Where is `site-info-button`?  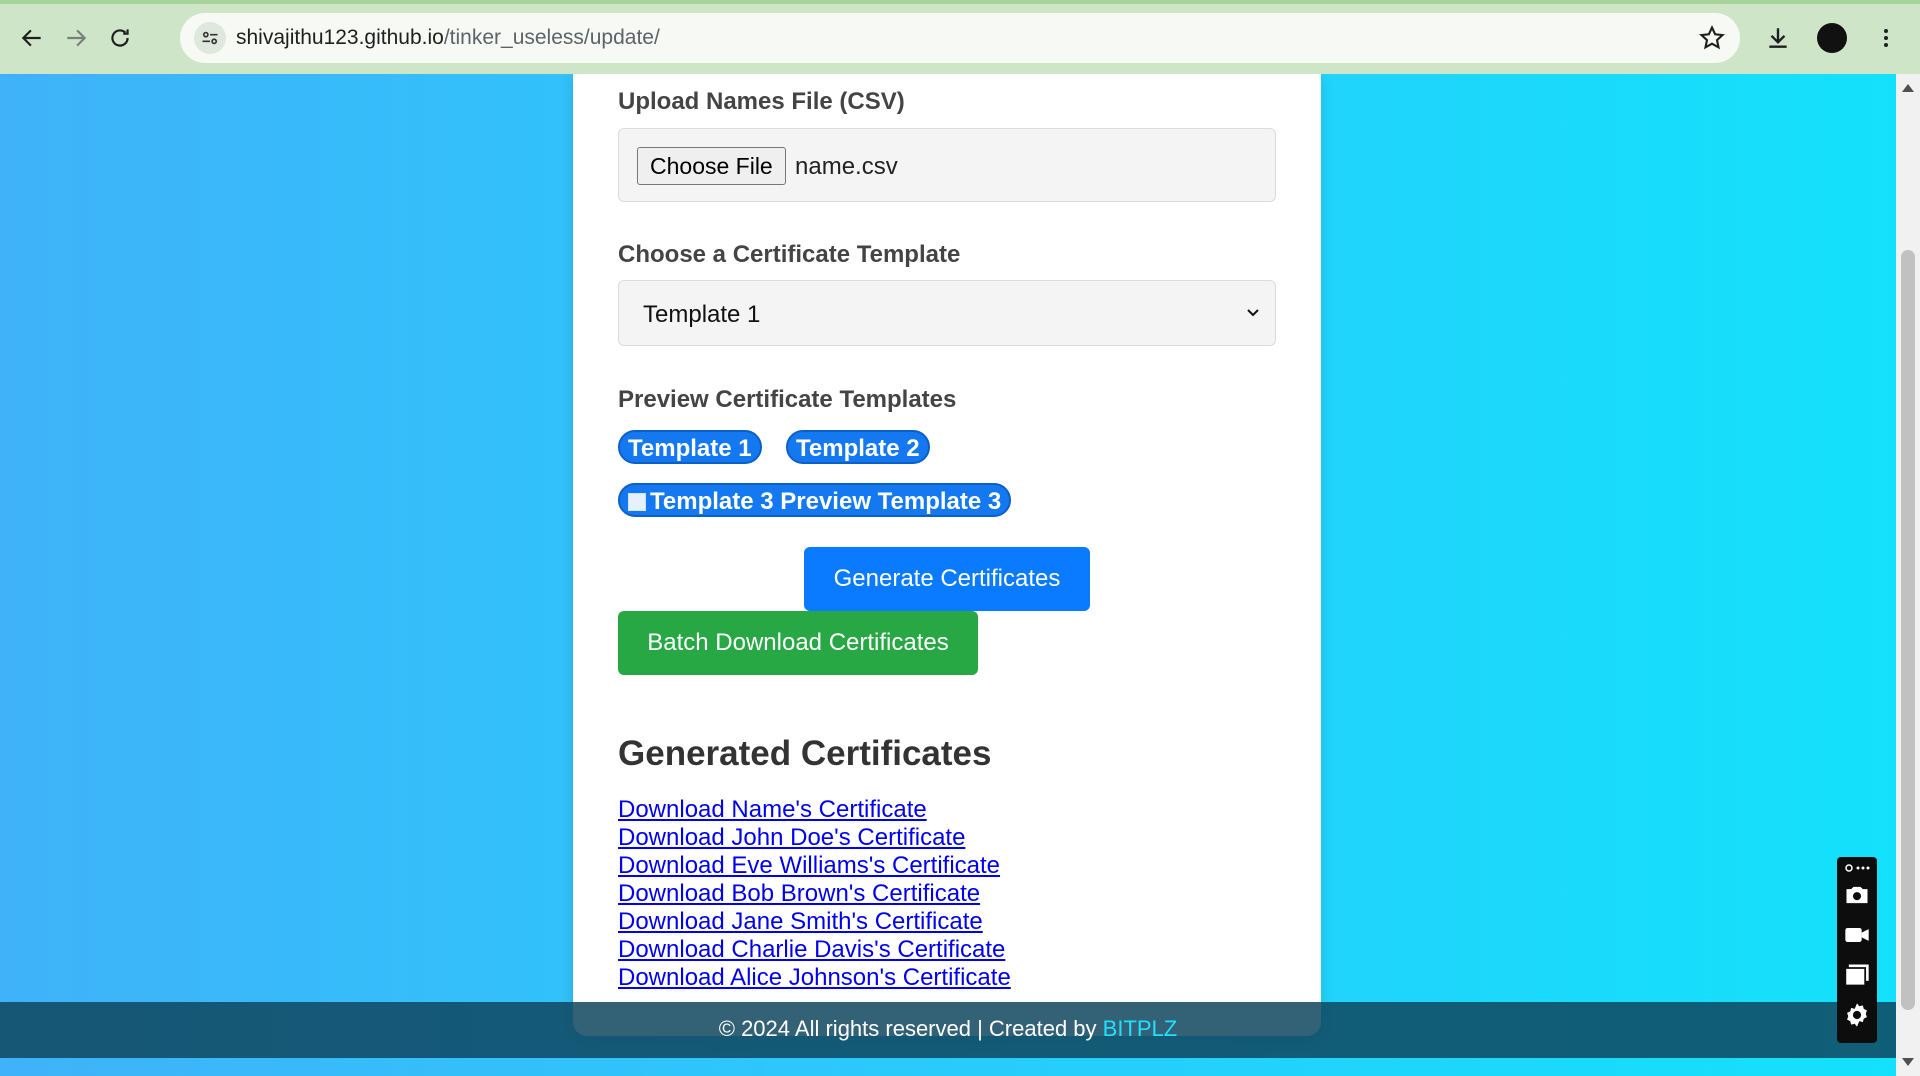 site-info-button is located at coordinates (210, 38).